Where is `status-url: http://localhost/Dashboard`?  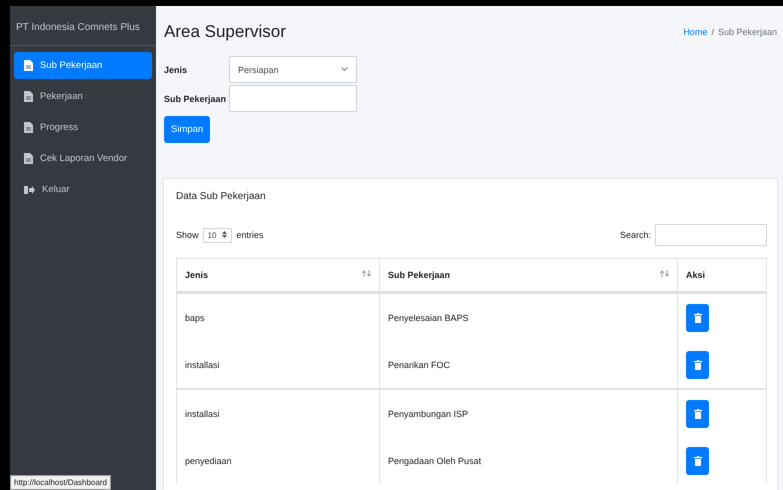 status-url: http://localhost/Dashboard is located at coordinates (60, 482).